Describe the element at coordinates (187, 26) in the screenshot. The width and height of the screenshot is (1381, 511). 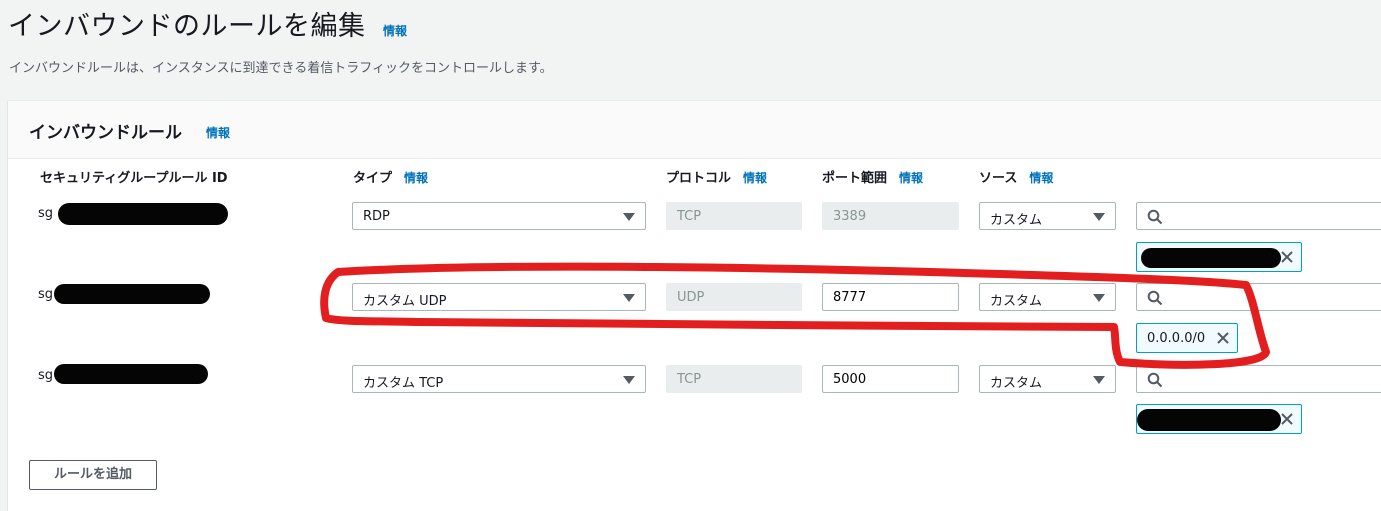
I see `page-title: インバウンドのルールを編集` at that location.